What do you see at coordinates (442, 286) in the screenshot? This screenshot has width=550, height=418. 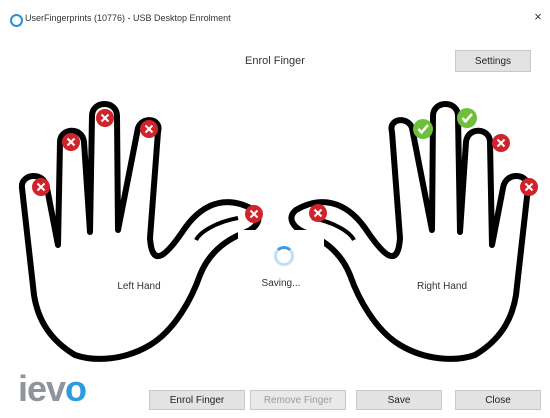 I see `right-hand-label: Right Hand` at bounding box center [442, 286].